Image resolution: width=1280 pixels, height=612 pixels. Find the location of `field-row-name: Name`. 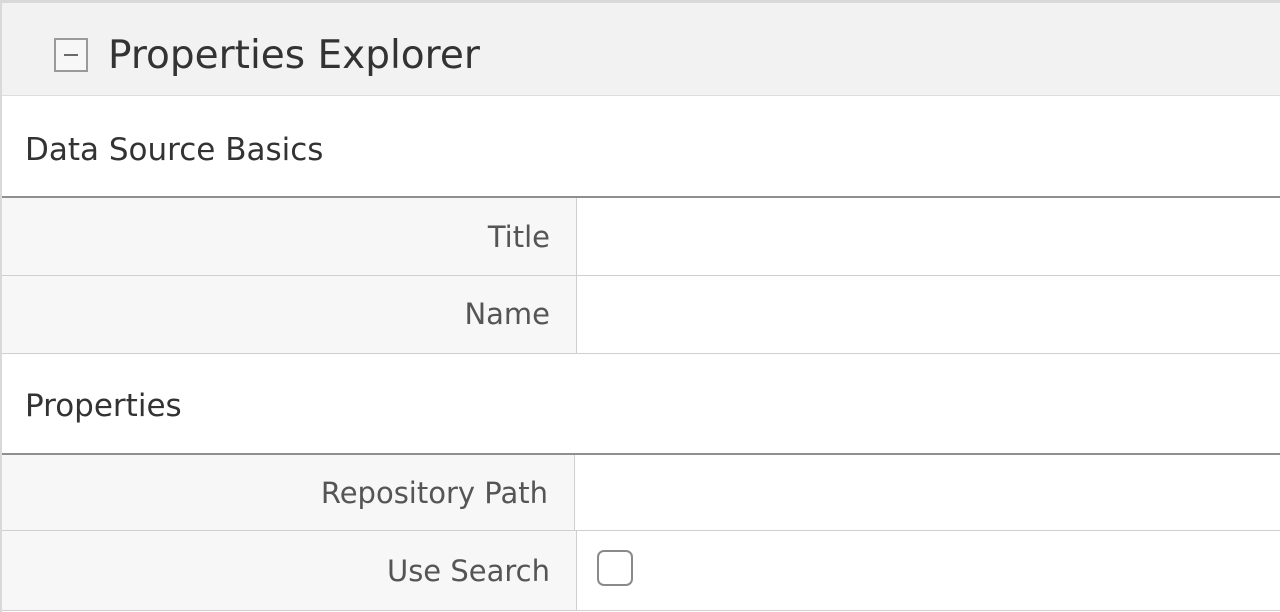

field-row-name: Name is located at coordinates (641, 314).